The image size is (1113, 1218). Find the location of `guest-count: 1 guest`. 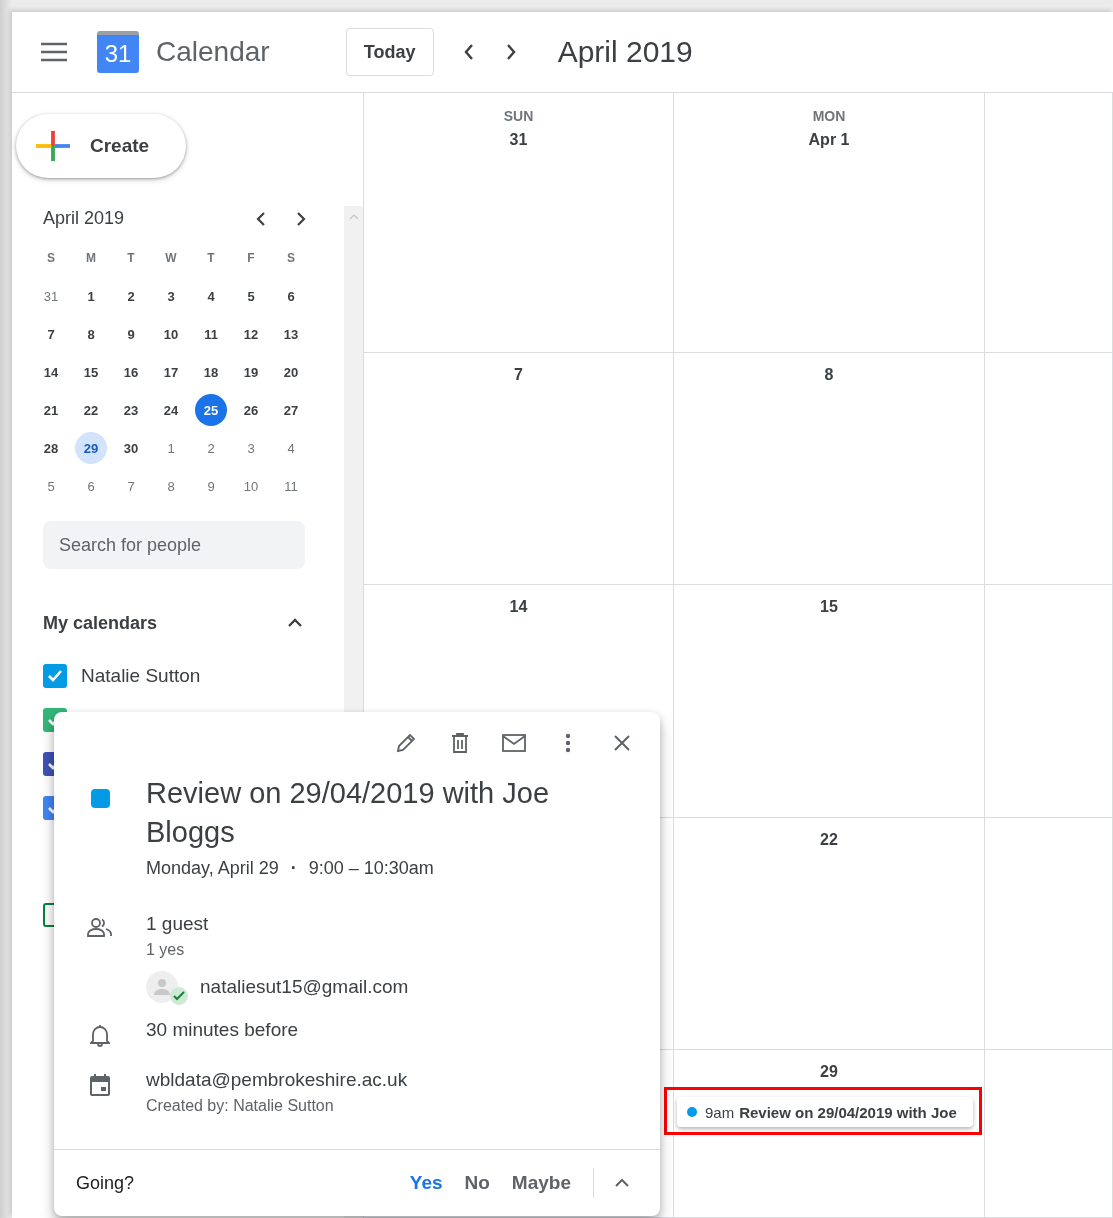

guest-count: 1 guest is located at coordinates (178, 924).